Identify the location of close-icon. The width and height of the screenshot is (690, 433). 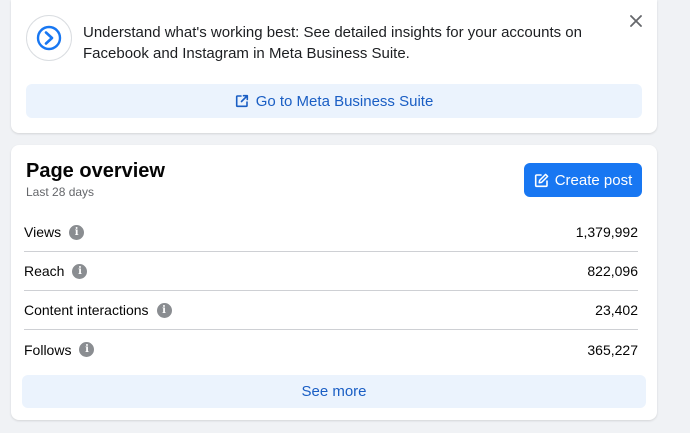
(636, 21).